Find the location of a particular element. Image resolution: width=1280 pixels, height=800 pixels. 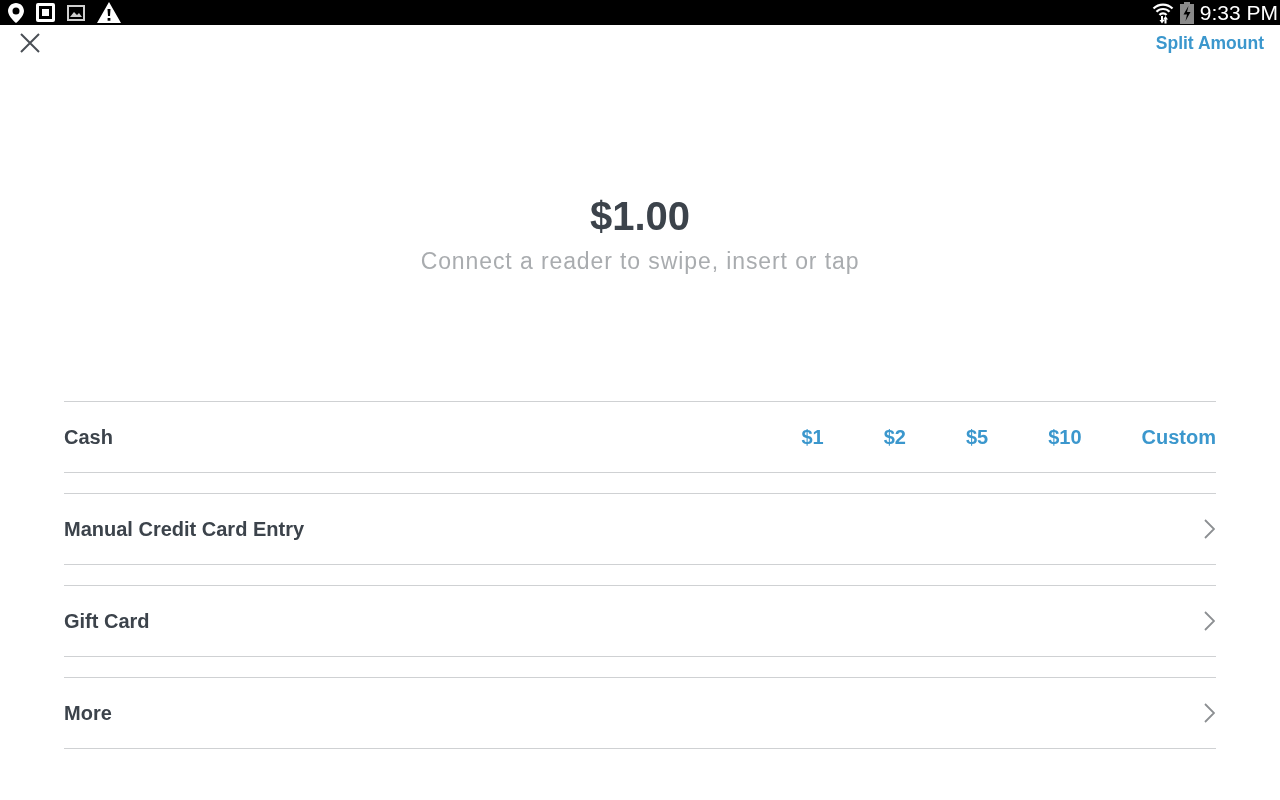

cash-amount-button: Custom is located at coordinates (1178, 437).